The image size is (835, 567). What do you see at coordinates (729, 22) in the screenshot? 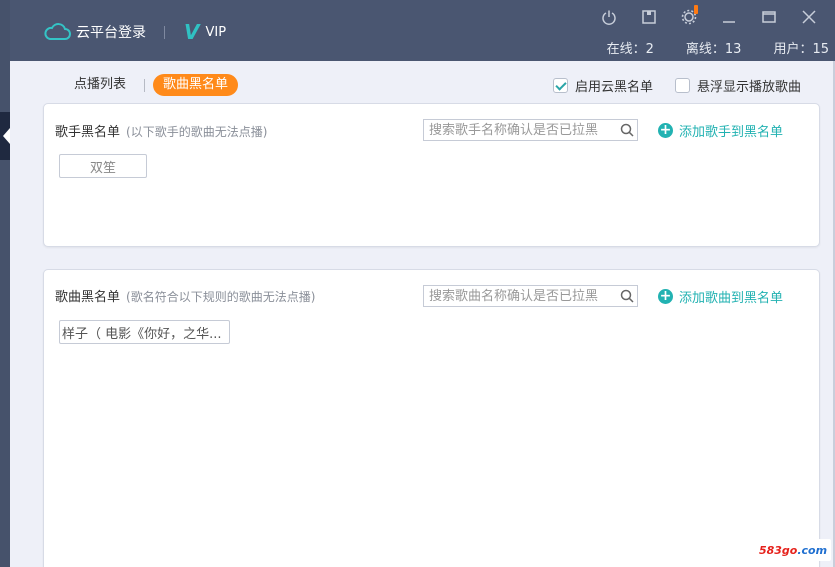
I see `minimize-icon` at bounding box center [729, 22].